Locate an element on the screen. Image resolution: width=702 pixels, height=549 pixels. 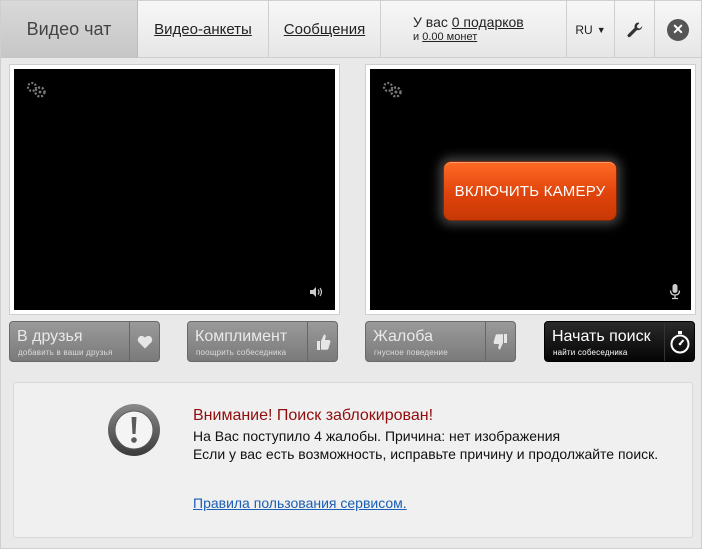
close-icon: ✕ is located at coordinates (678, 29).